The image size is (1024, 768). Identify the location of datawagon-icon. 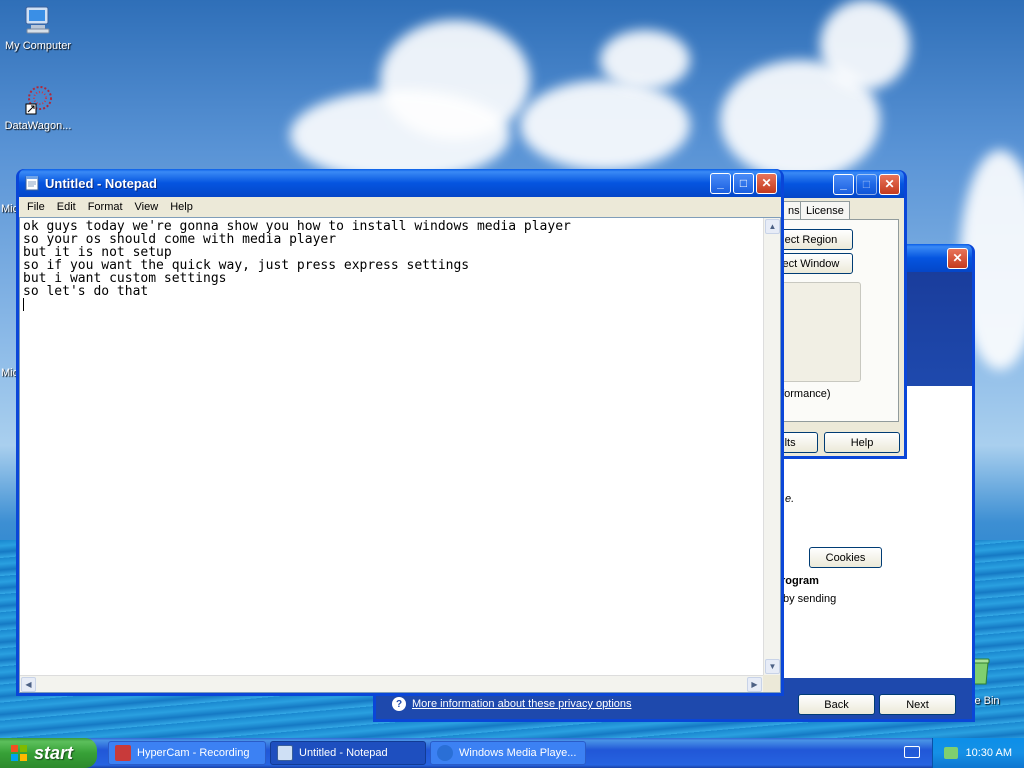
(38, 100).